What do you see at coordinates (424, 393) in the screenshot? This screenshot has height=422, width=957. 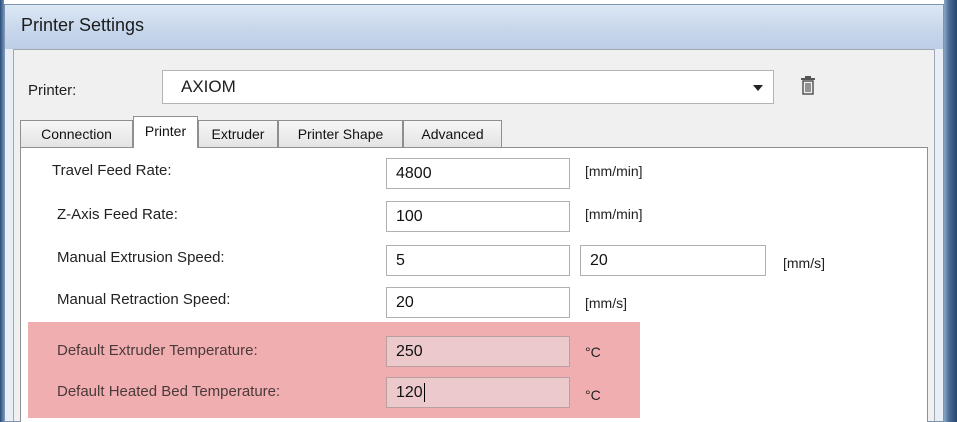 I see `text-cursor` at bounding box center [424, 393].